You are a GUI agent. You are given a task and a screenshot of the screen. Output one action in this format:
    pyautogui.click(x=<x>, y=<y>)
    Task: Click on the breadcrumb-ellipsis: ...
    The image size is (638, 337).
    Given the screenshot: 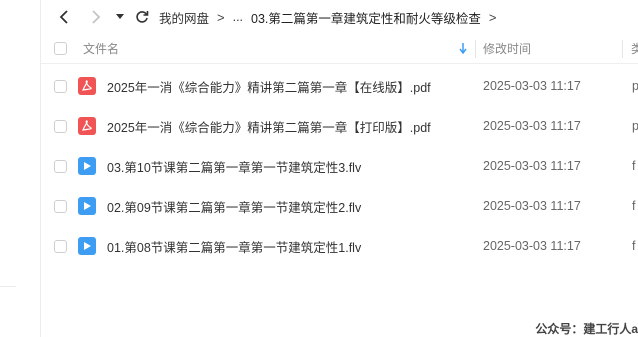 What is the action you would take?
    pyautogui.click(x=238, y=17)
    